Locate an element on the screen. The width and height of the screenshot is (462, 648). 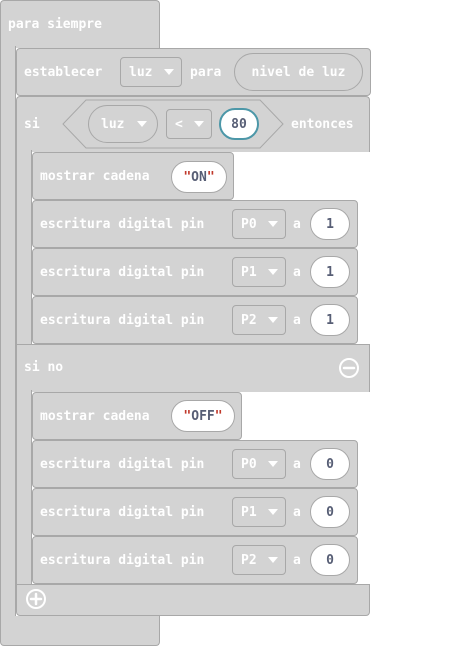
operator-dropdown: < is located at coordinates (189, 124).